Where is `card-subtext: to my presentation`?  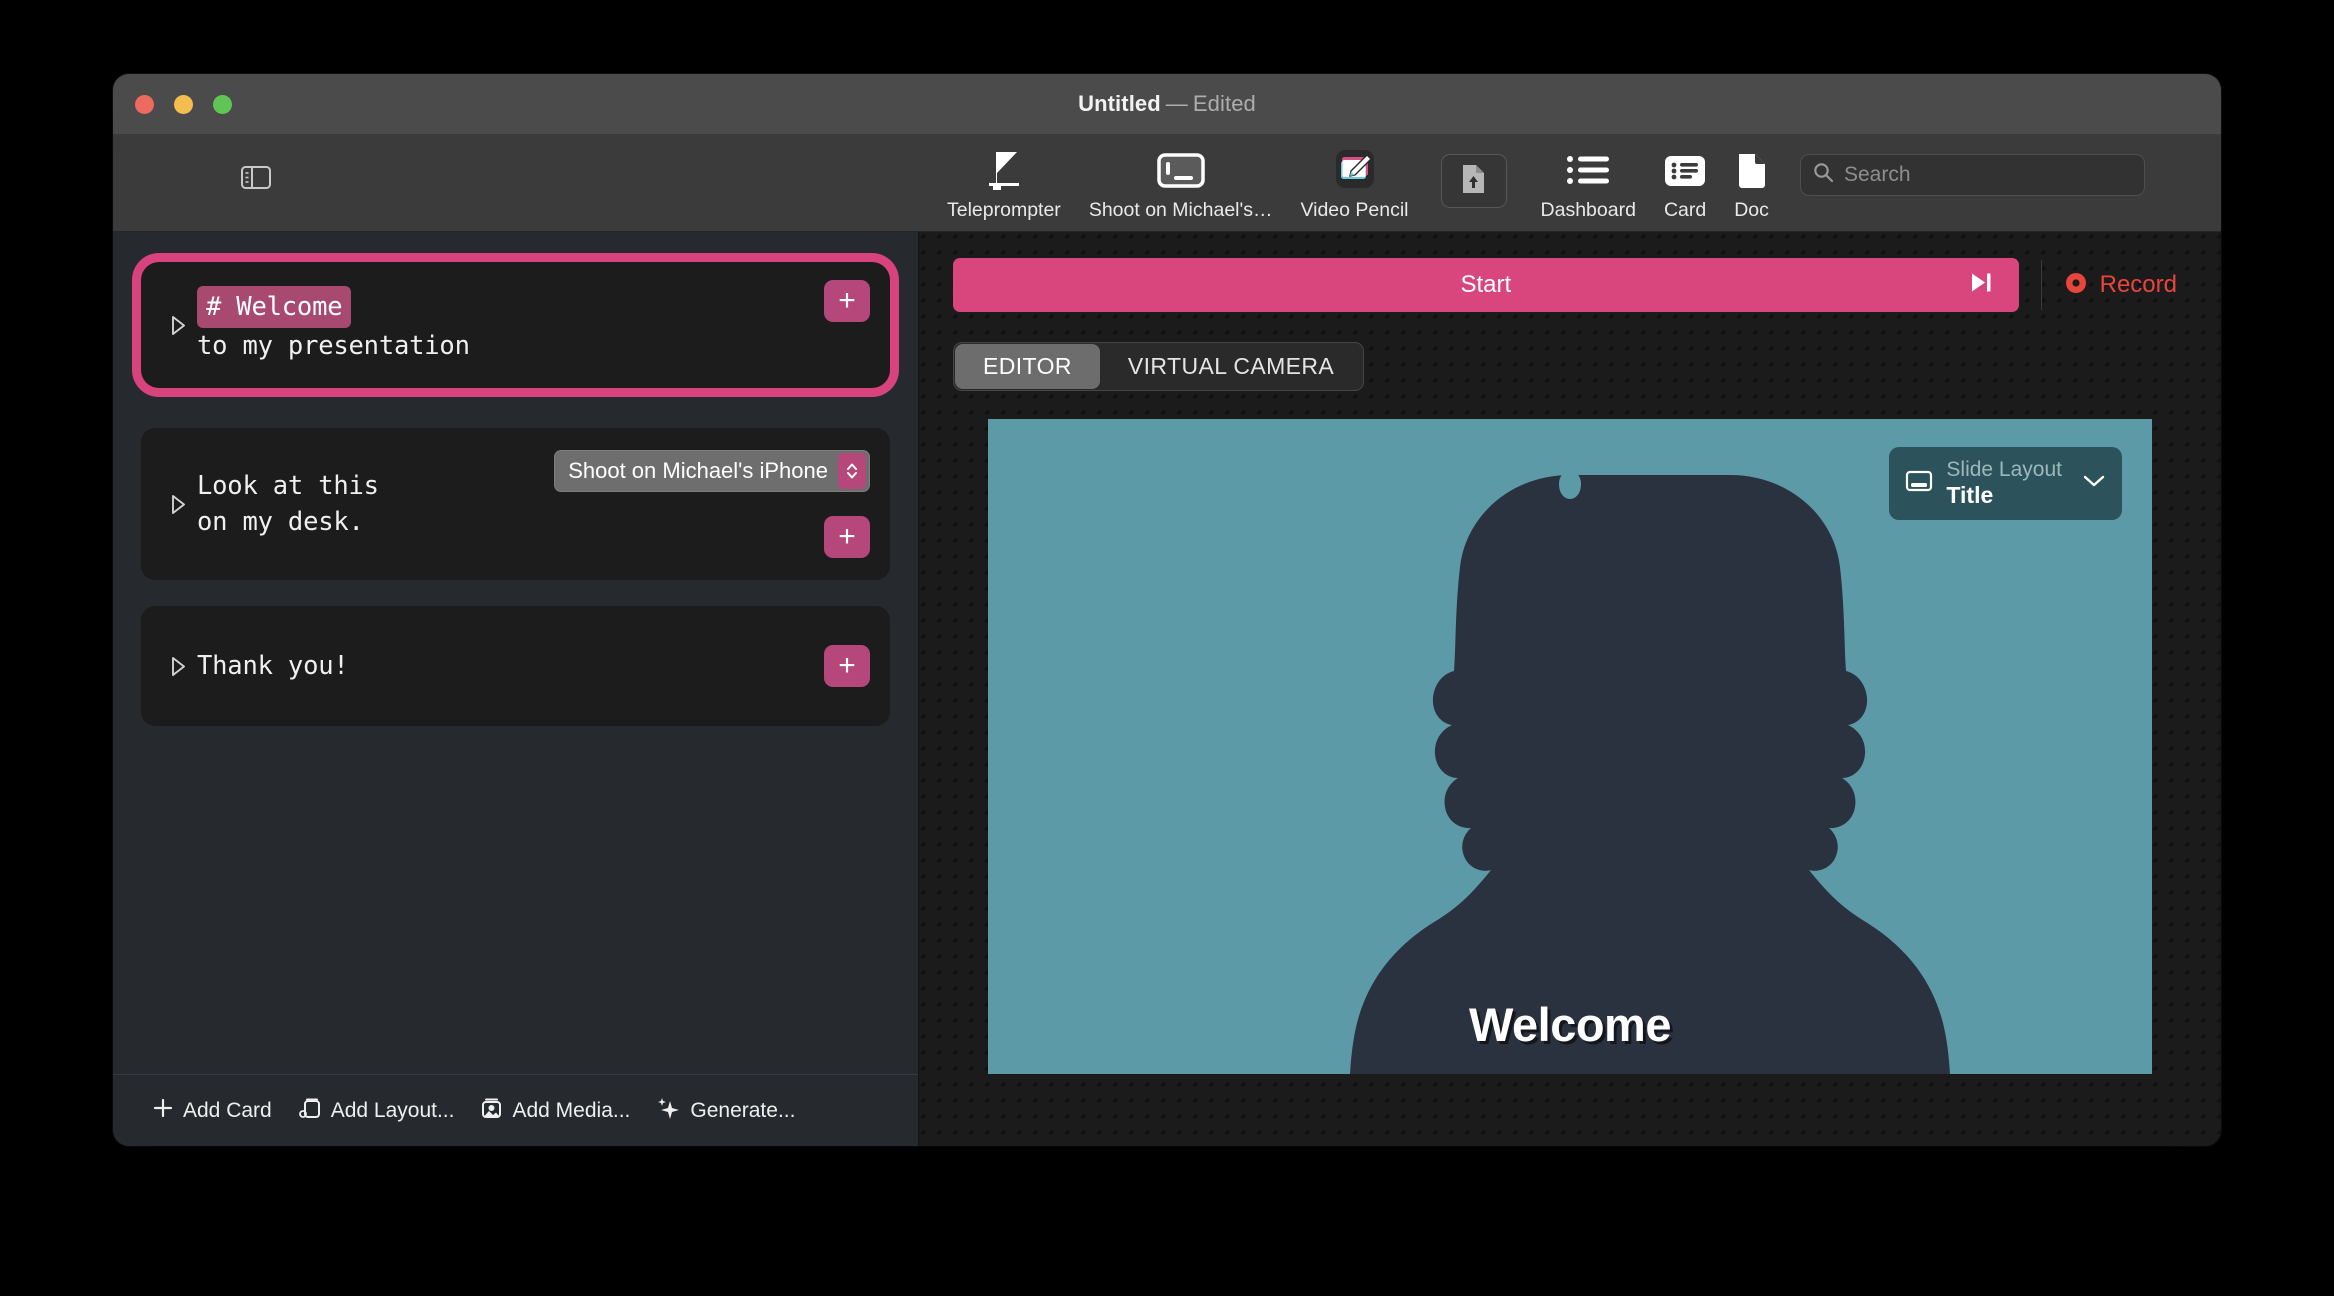
card-subtext: to my presentation is located at coordinates (333, 346).